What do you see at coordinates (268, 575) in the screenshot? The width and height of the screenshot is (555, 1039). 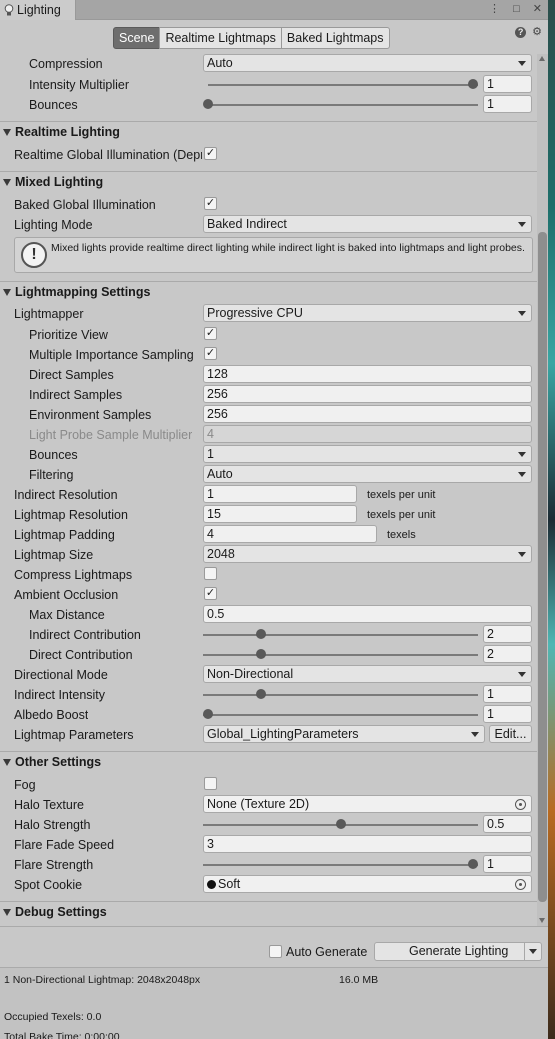 I see `compress-row: Compress Lightmaps` at bounding box center [268, 575].